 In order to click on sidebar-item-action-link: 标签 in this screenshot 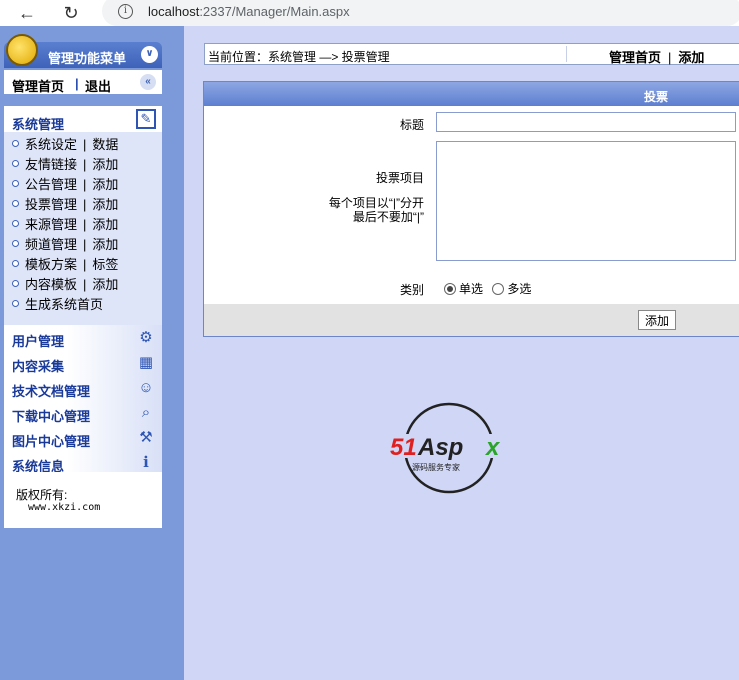, I will do `click(105, 264)`.